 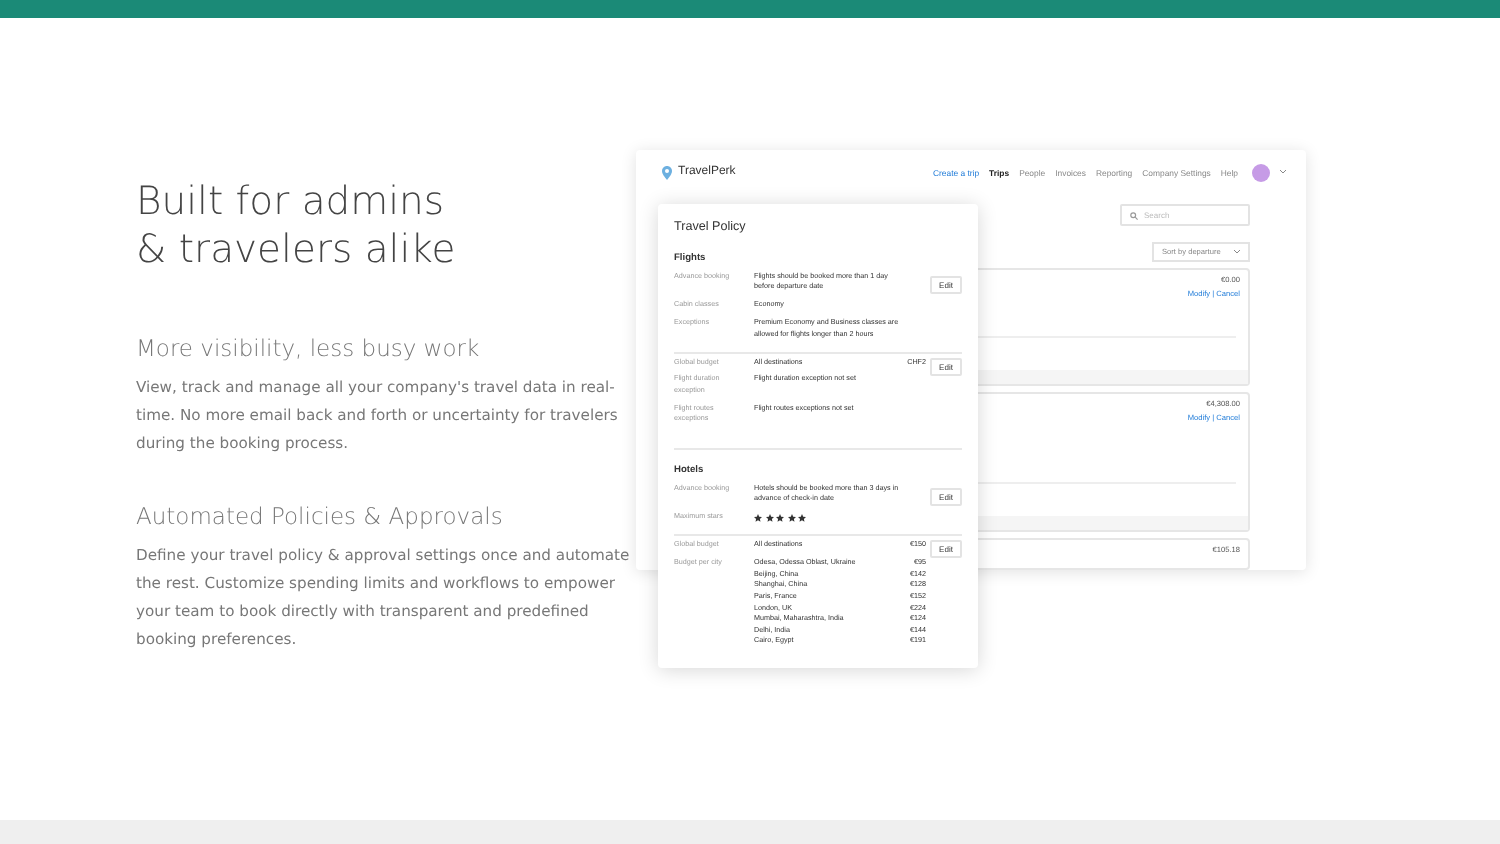 I want to click on headline-line: & travelers alike, so click(x=297, y=250).